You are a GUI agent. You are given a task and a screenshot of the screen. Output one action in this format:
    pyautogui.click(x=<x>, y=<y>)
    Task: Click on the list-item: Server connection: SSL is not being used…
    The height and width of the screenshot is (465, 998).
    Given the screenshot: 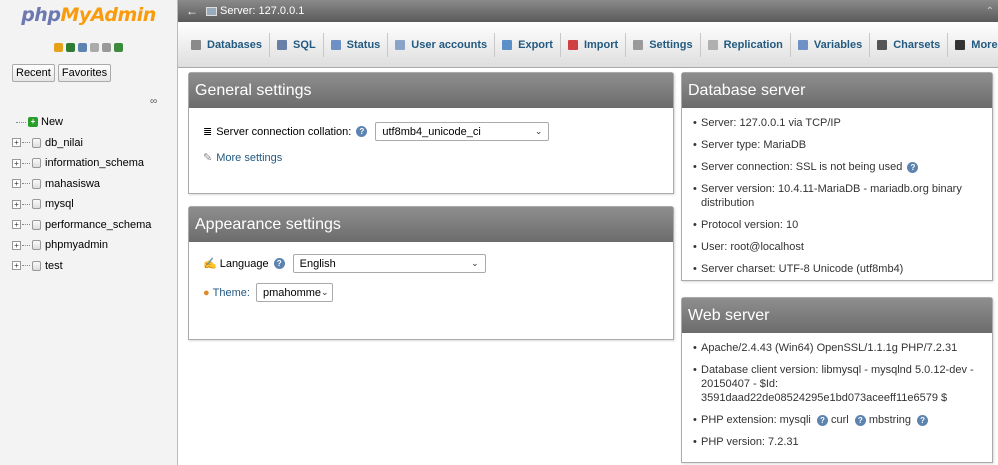 What is the action you would take?
    pyautogui.click(x=842, y=167)
    